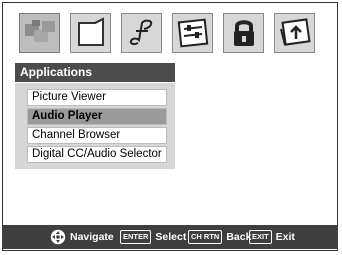 This screenshot has width=342, height=255. What do you see at coordinates (58, 237) in the screenshot?
I see `navigate-dpad-icon` at bounding box center [58, 237].